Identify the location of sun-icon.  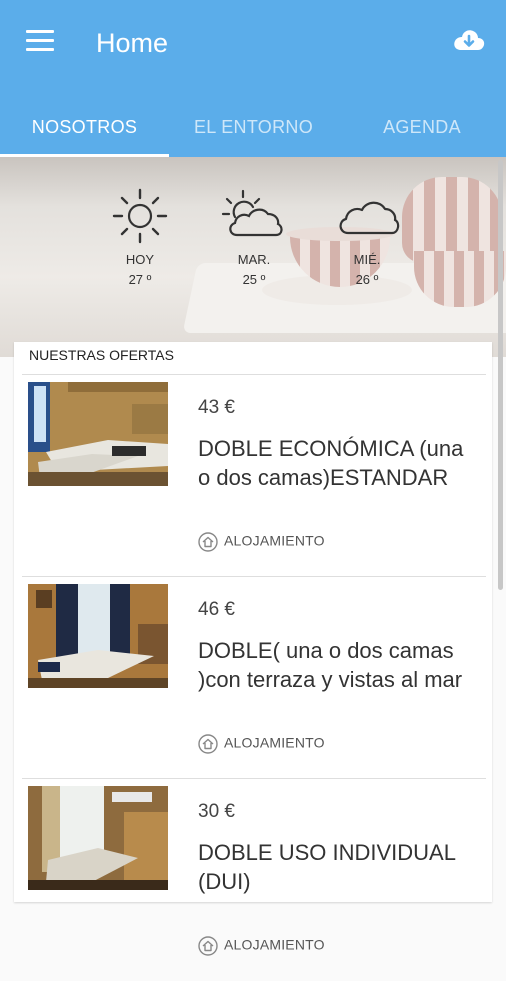
(140, 216).